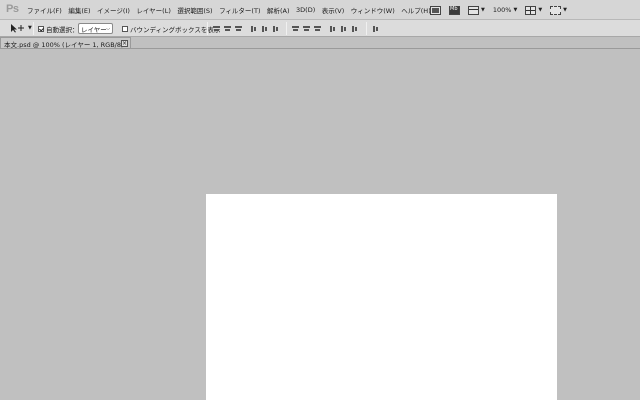 This screenshot has height=400, width=640. Describe the element at coordinates (239, 28) in the screenshot. I see `align-bottom-icon` at that location.